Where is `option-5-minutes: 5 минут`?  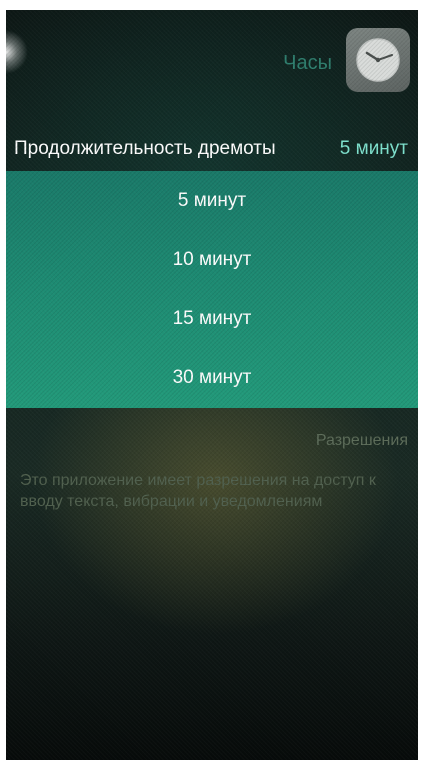
option-5-minutes: 5 минут is located at coordinates (212, 200).